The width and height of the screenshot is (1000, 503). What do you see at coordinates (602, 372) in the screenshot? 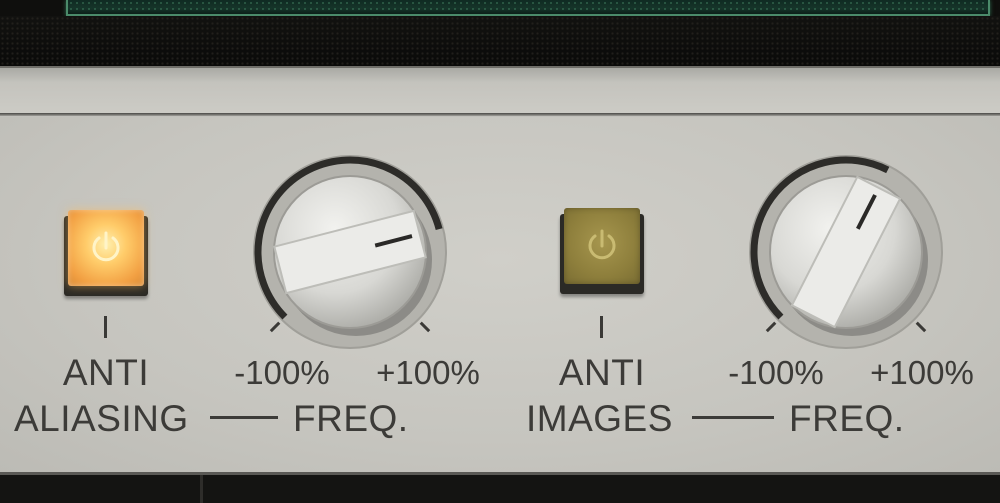
I see `anti-images-label-line1: ANTI` at bounding box center [602, 372].